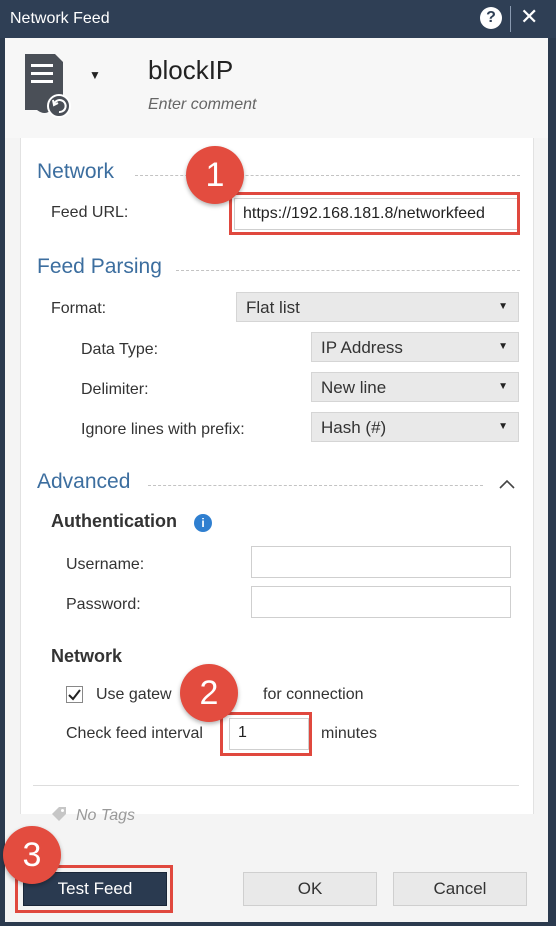  Describe the element at coordinates (460, 889) in the screenshot. I see `cancel-button: Cancel` at that location.